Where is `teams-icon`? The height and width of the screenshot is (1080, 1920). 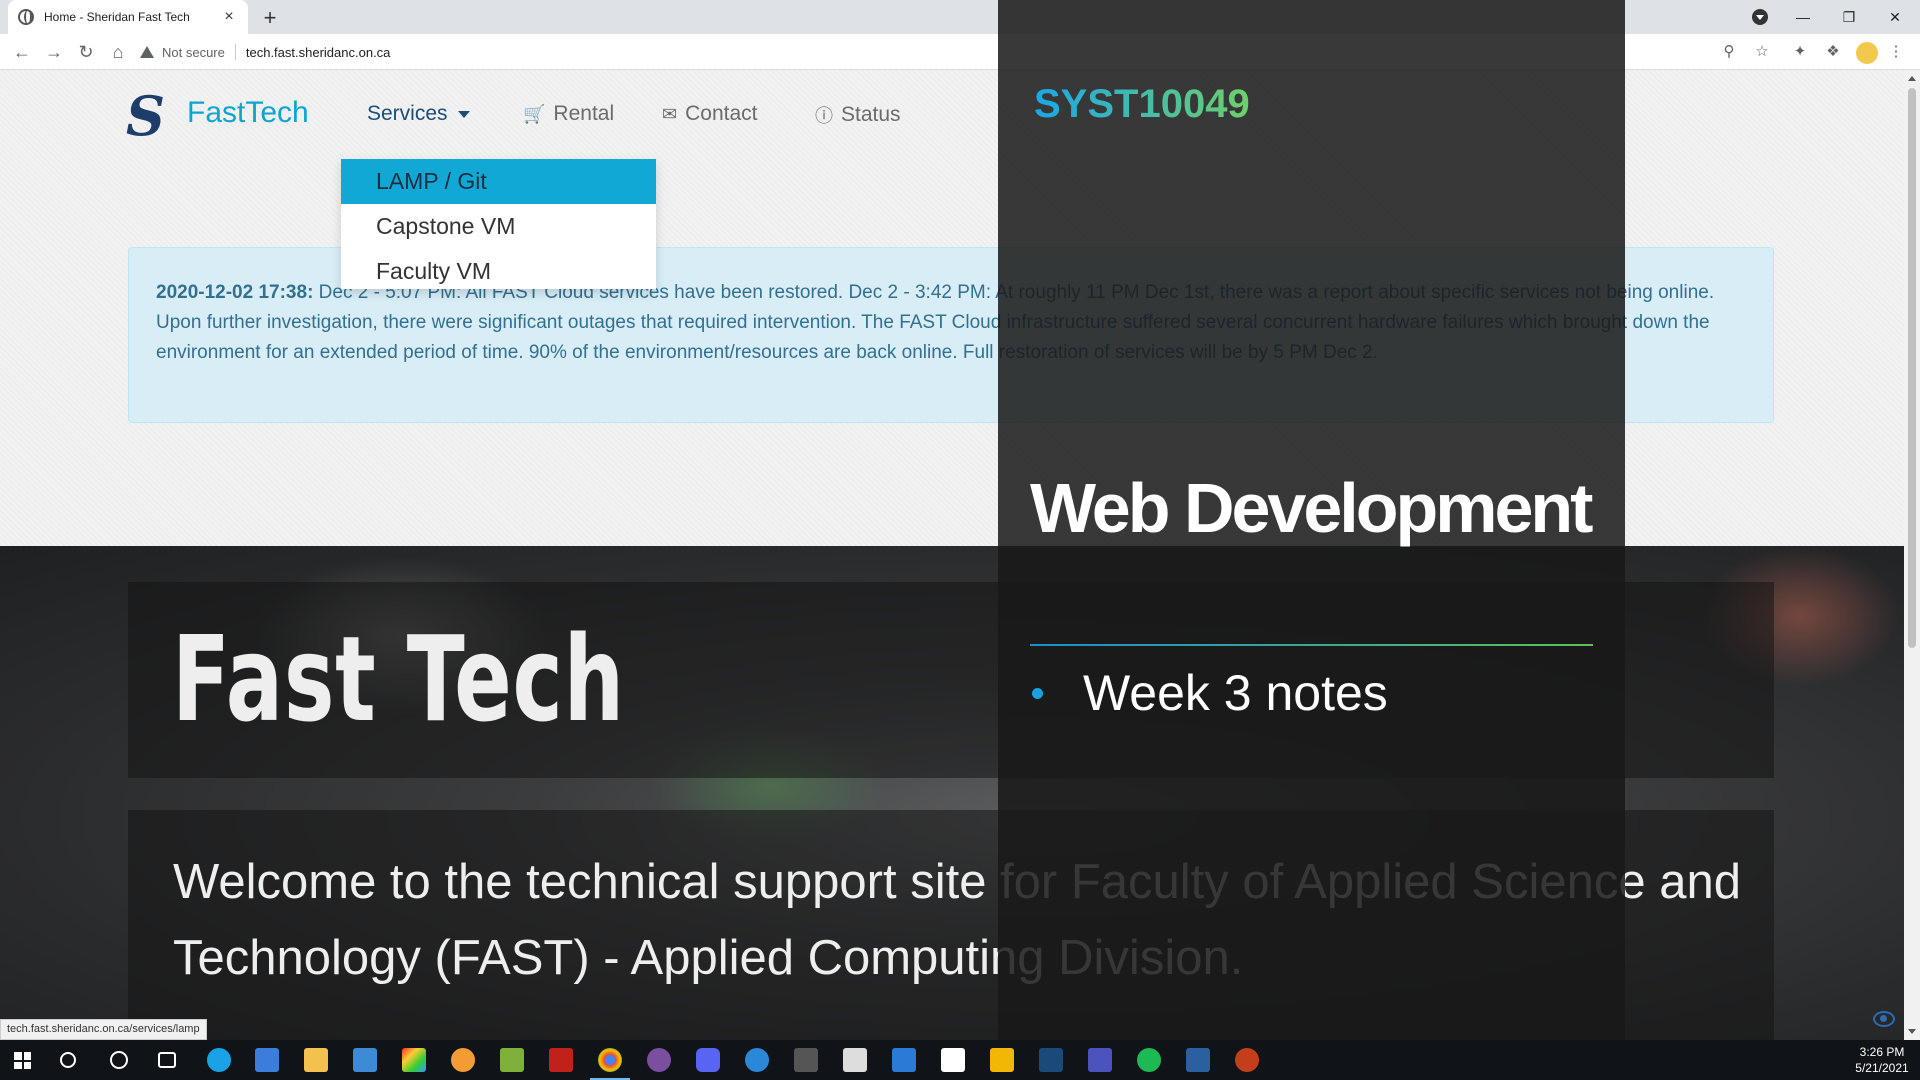
teams-icon is located at coordinates (1100, 1060).